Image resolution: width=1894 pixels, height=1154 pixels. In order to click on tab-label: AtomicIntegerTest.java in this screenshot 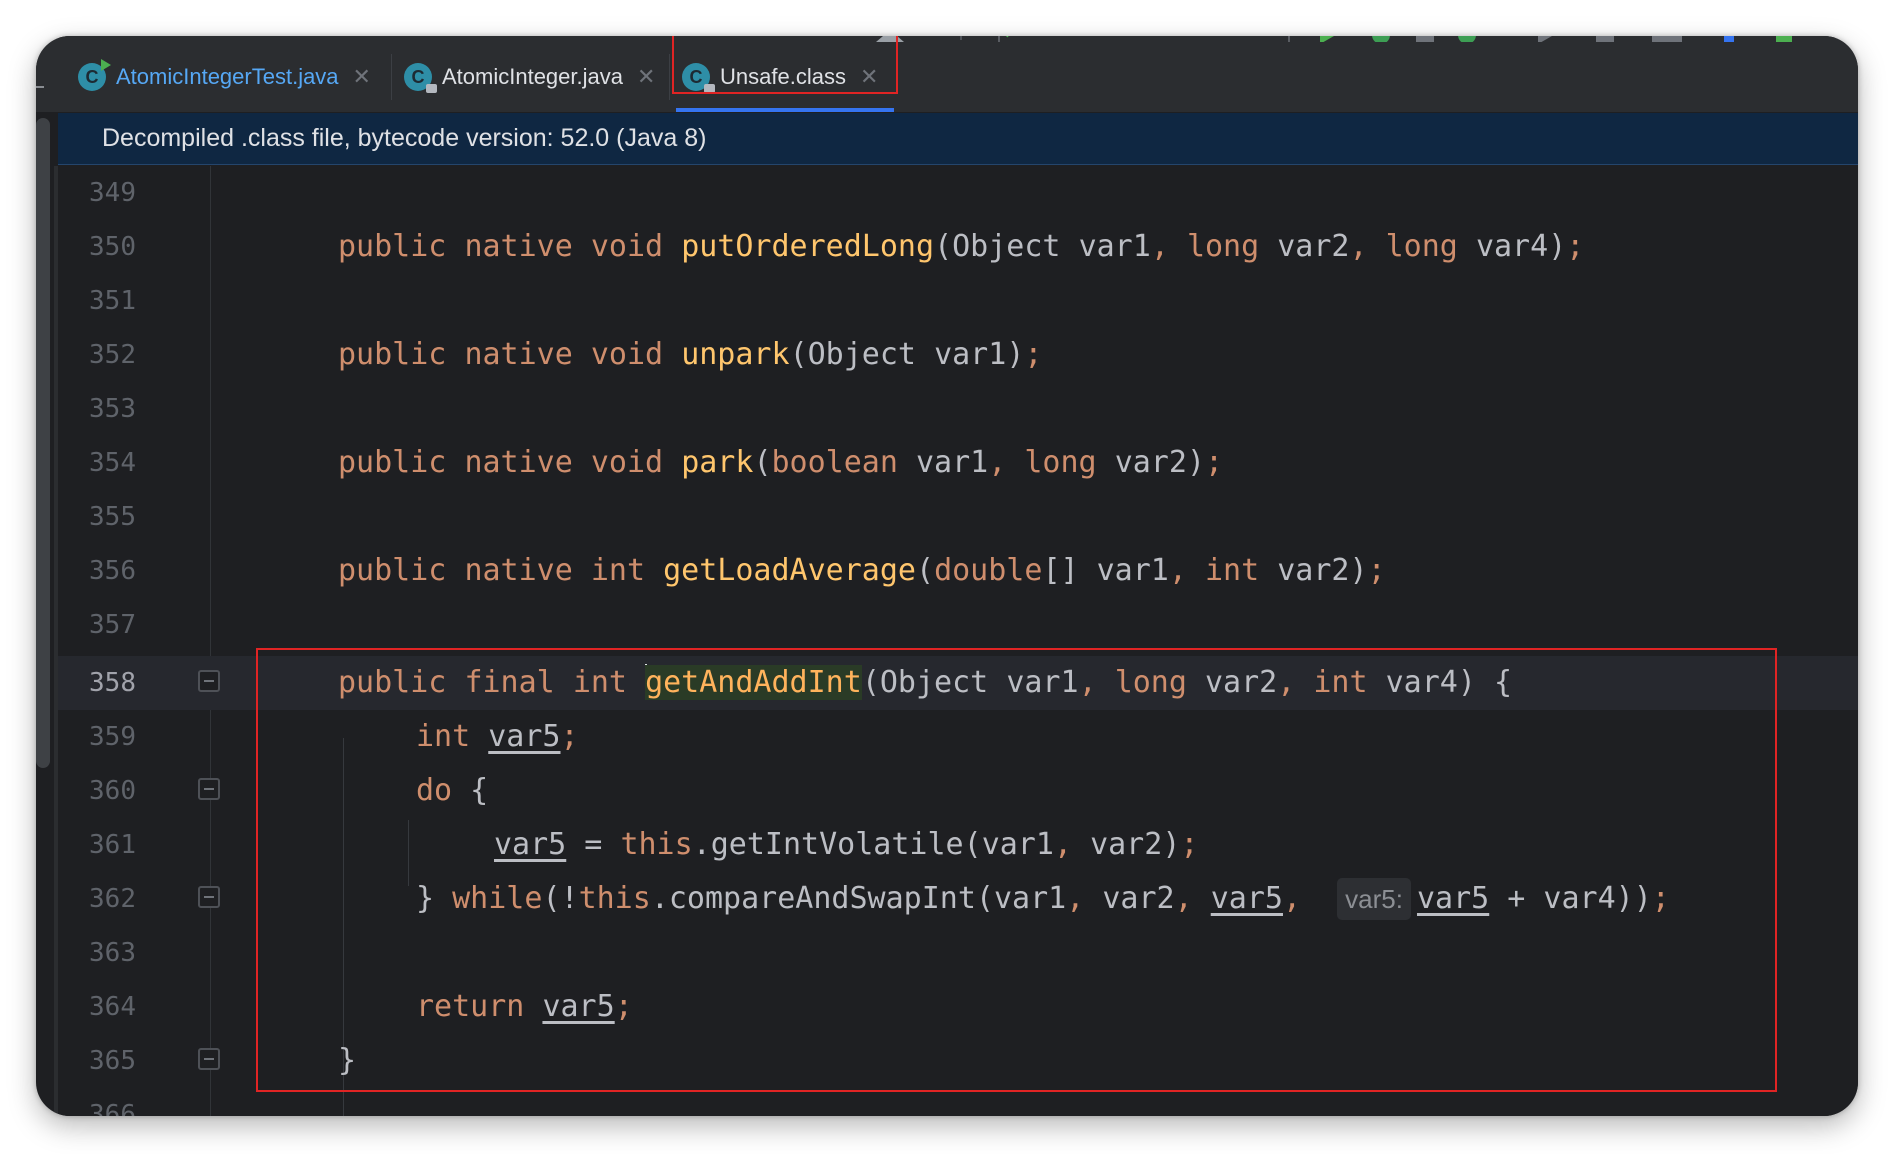, I will do `click(227, 76)`.